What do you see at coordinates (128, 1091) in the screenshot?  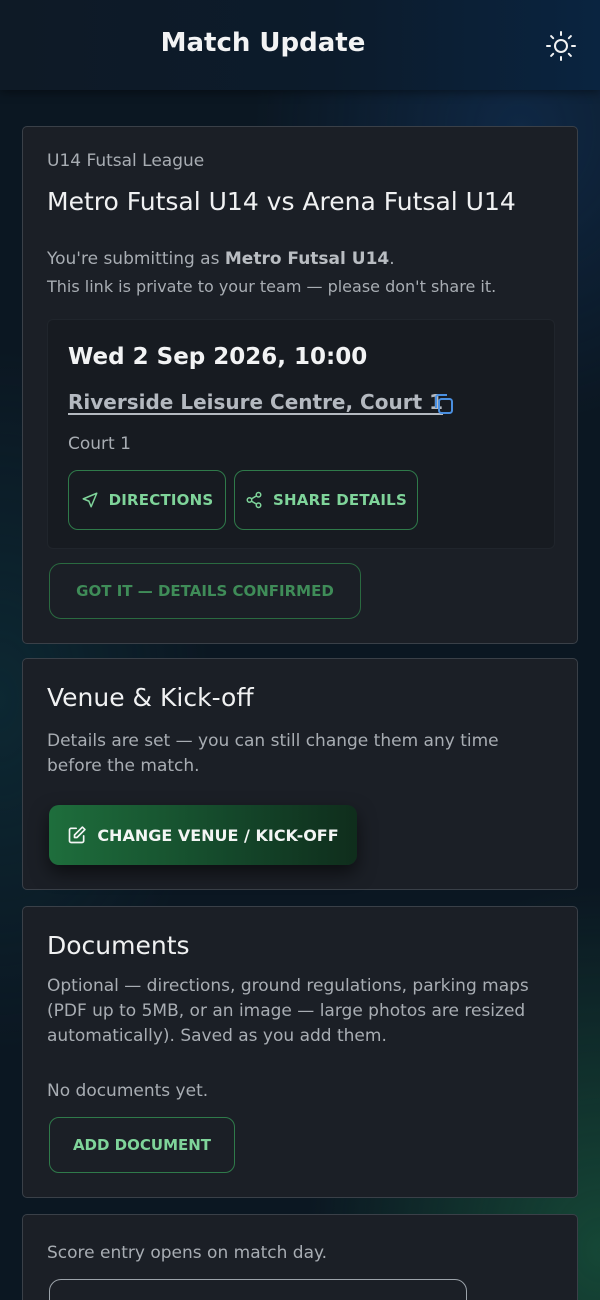 I see `no-documents-text: No documents yet.` at bounding box center [128, 1091].